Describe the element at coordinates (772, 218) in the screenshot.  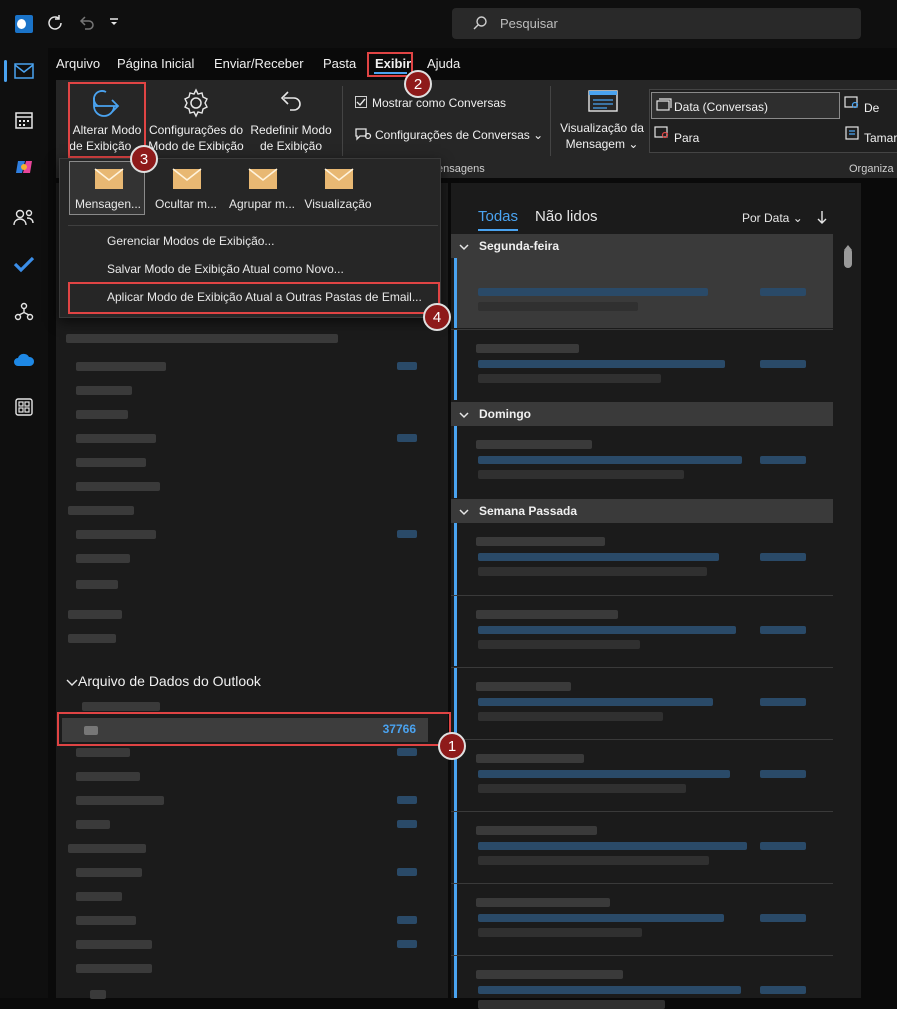
I see `sort-by-date-dropdown: Por Data ⌄` at that location.